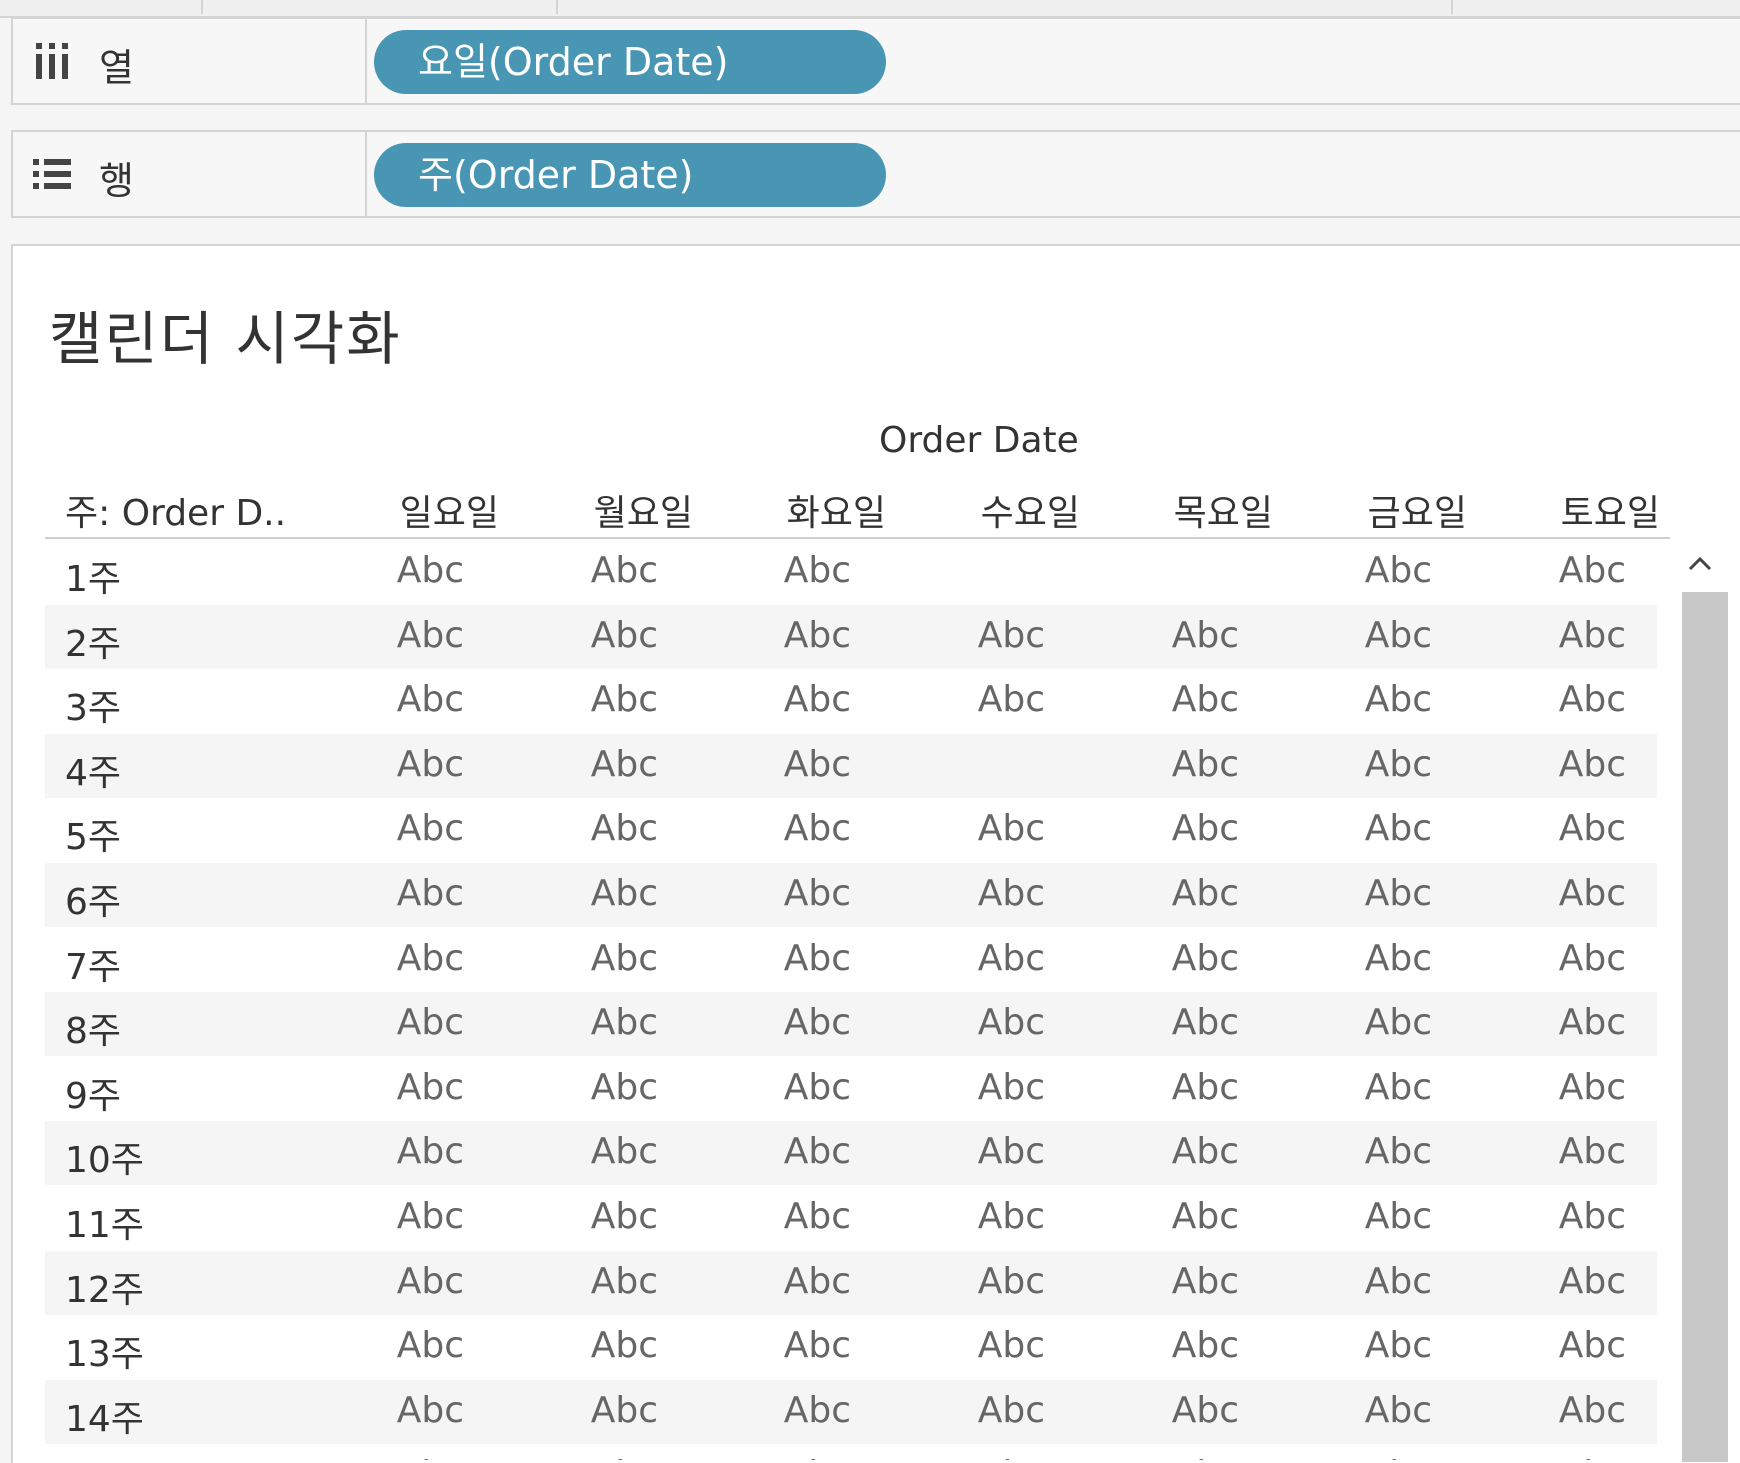  Describe the element at coordinates (93, 705) in the screenshot. I see `week-label: 3주` at that location.